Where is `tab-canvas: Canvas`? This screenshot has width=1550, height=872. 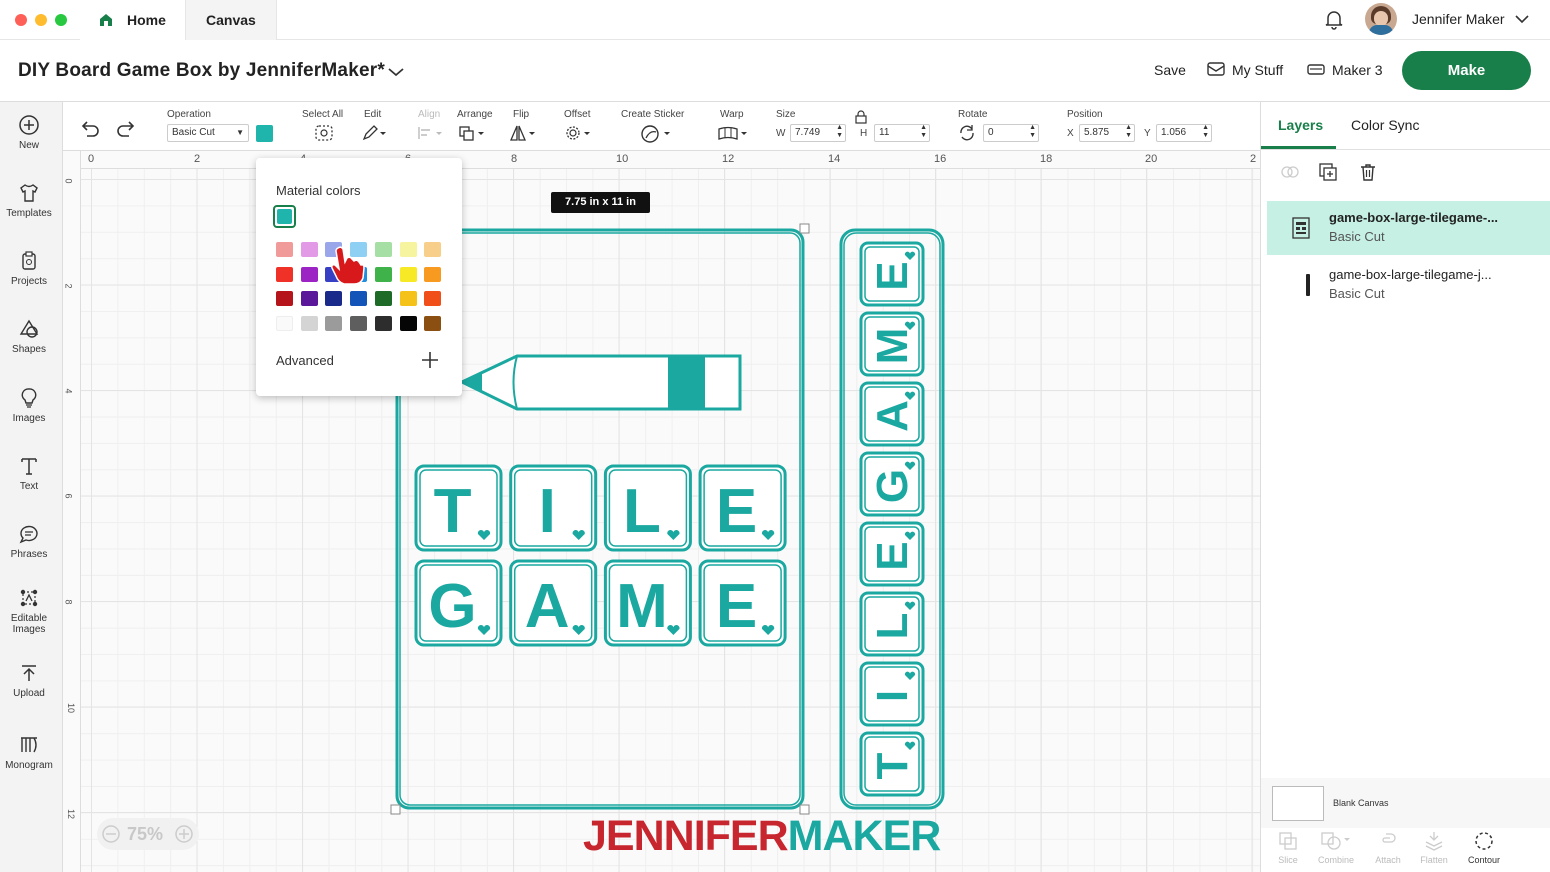
tab-canvas: Canvas is located at coordinates (231, 20).